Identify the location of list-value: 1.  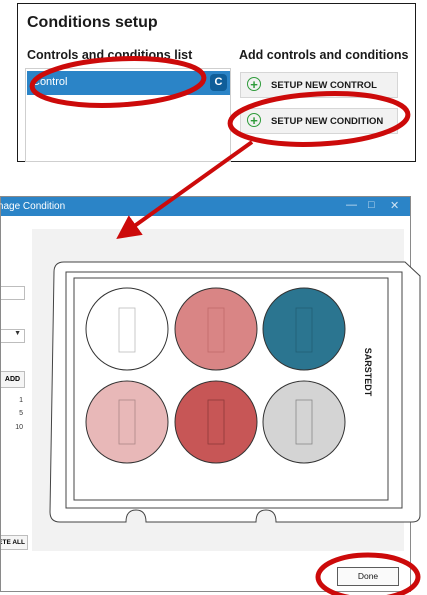
(21, 400).